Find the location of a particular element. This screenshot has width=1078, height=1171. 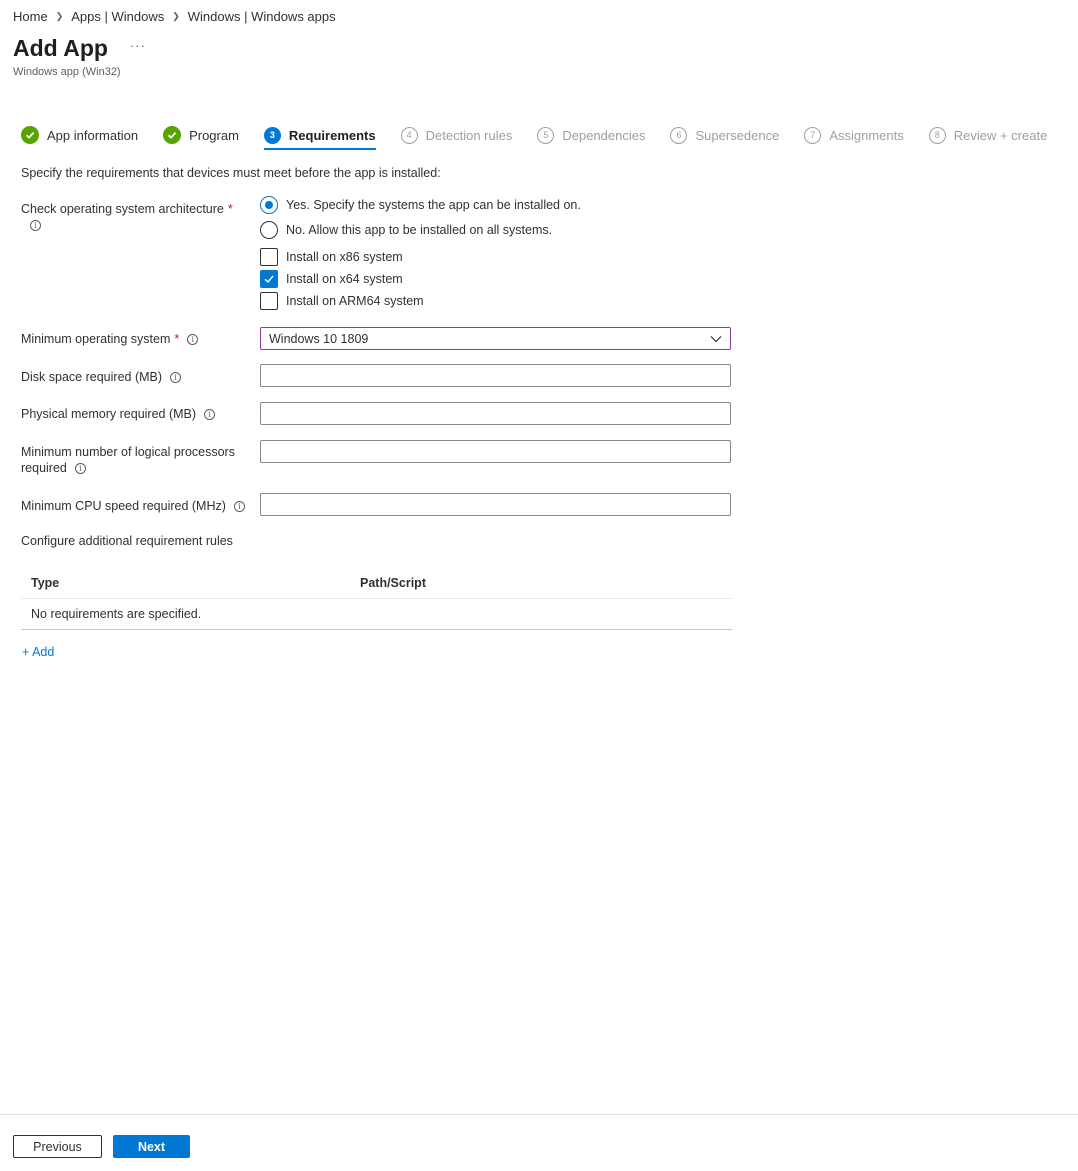

step-number-icon: 4 is located at coordinates (409, 135).